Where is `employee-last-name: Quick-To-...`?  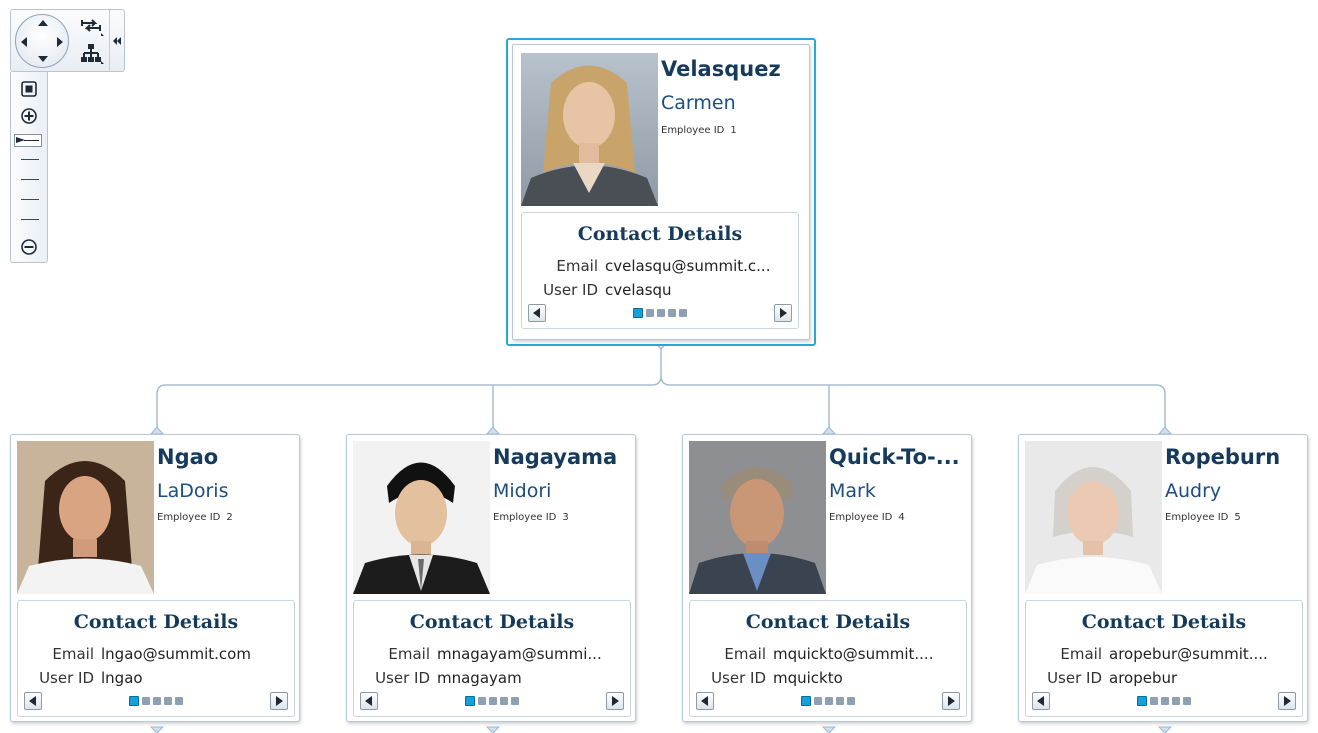 employee-last-name: Quick-To-... is located at coordinates (894, 457).